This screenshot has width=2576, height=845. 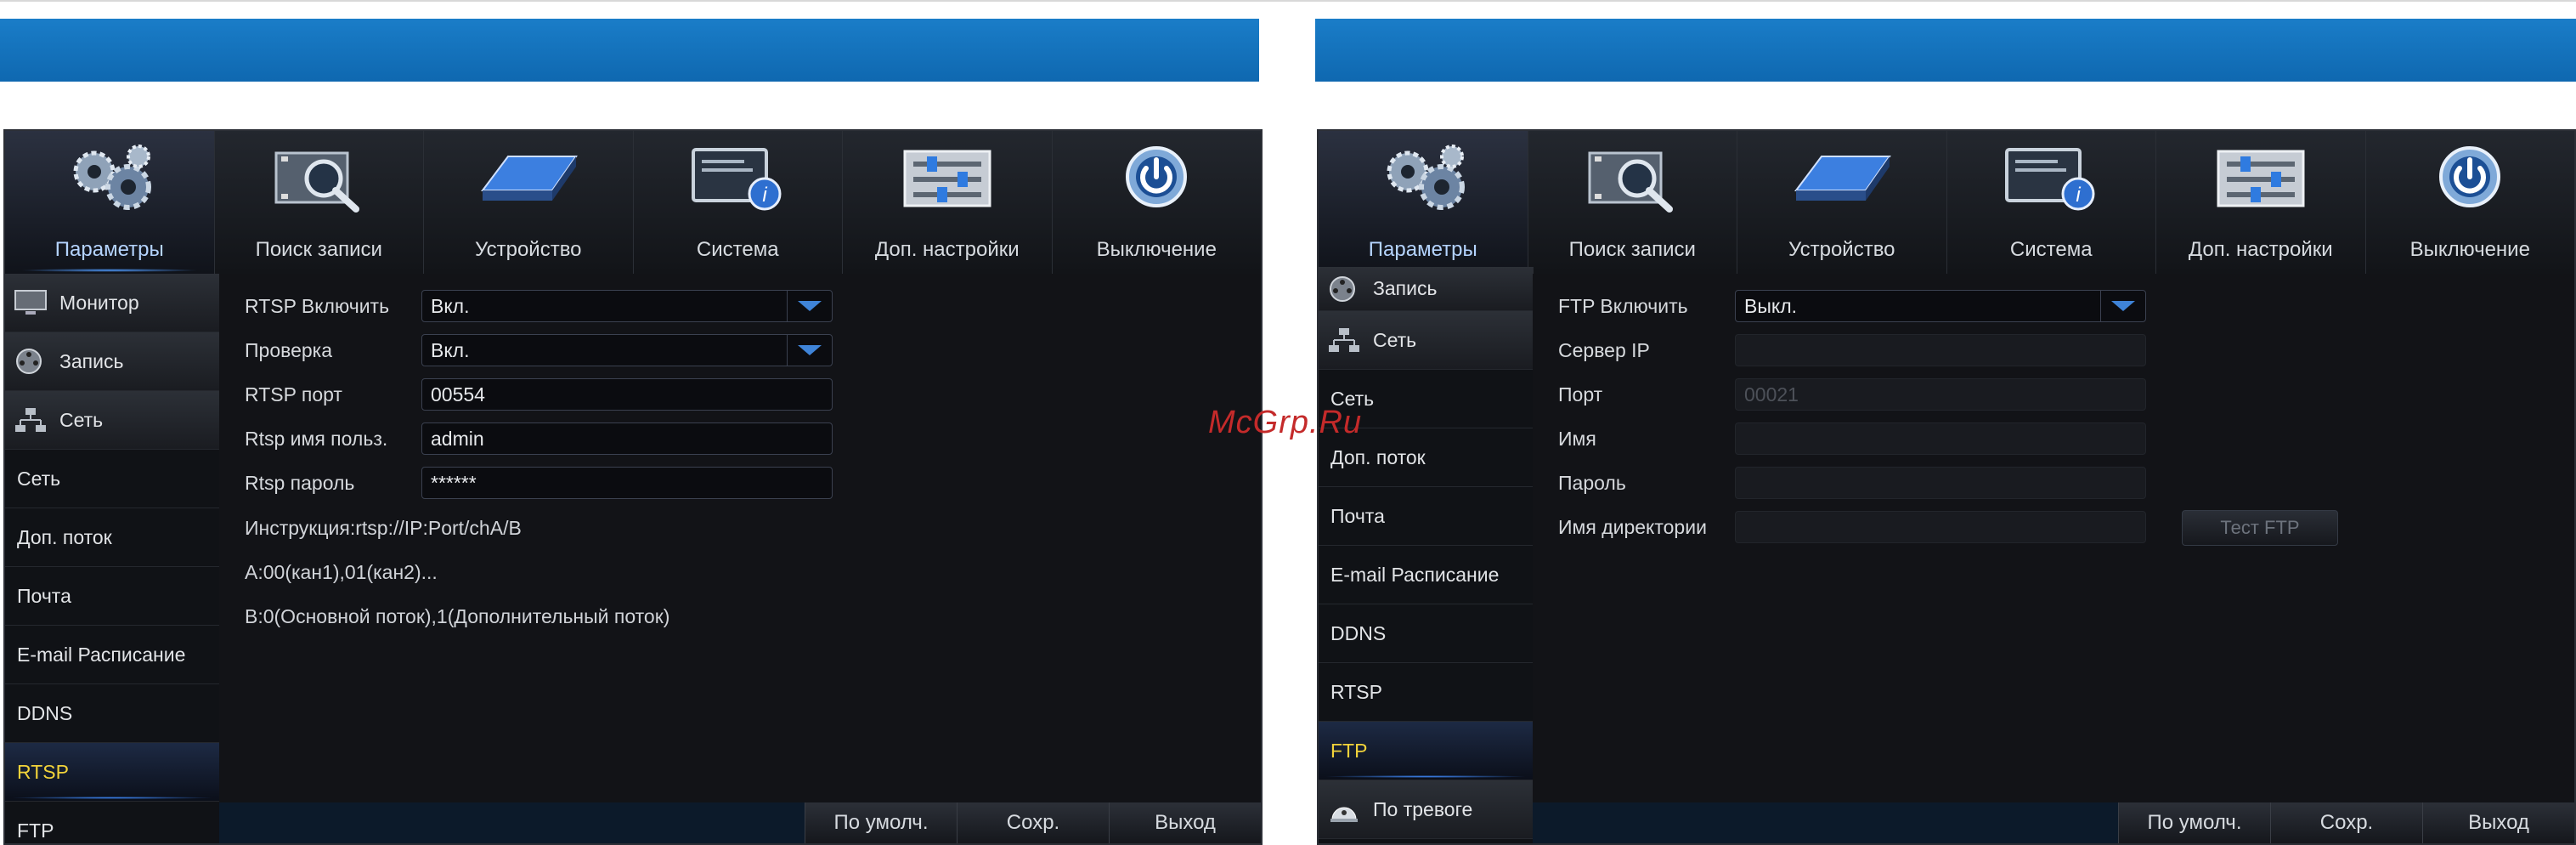 What do you see at coordinates (627, 438) in the screenshot?
I see `rtsp-user-field: admin` at bounding box center [627, 438].